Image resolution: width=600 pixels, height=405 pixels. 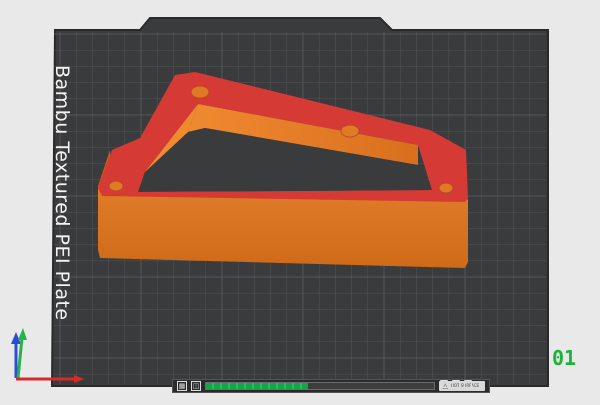 I want to click on layout-icon: ◫, so click(x=196, y=386).